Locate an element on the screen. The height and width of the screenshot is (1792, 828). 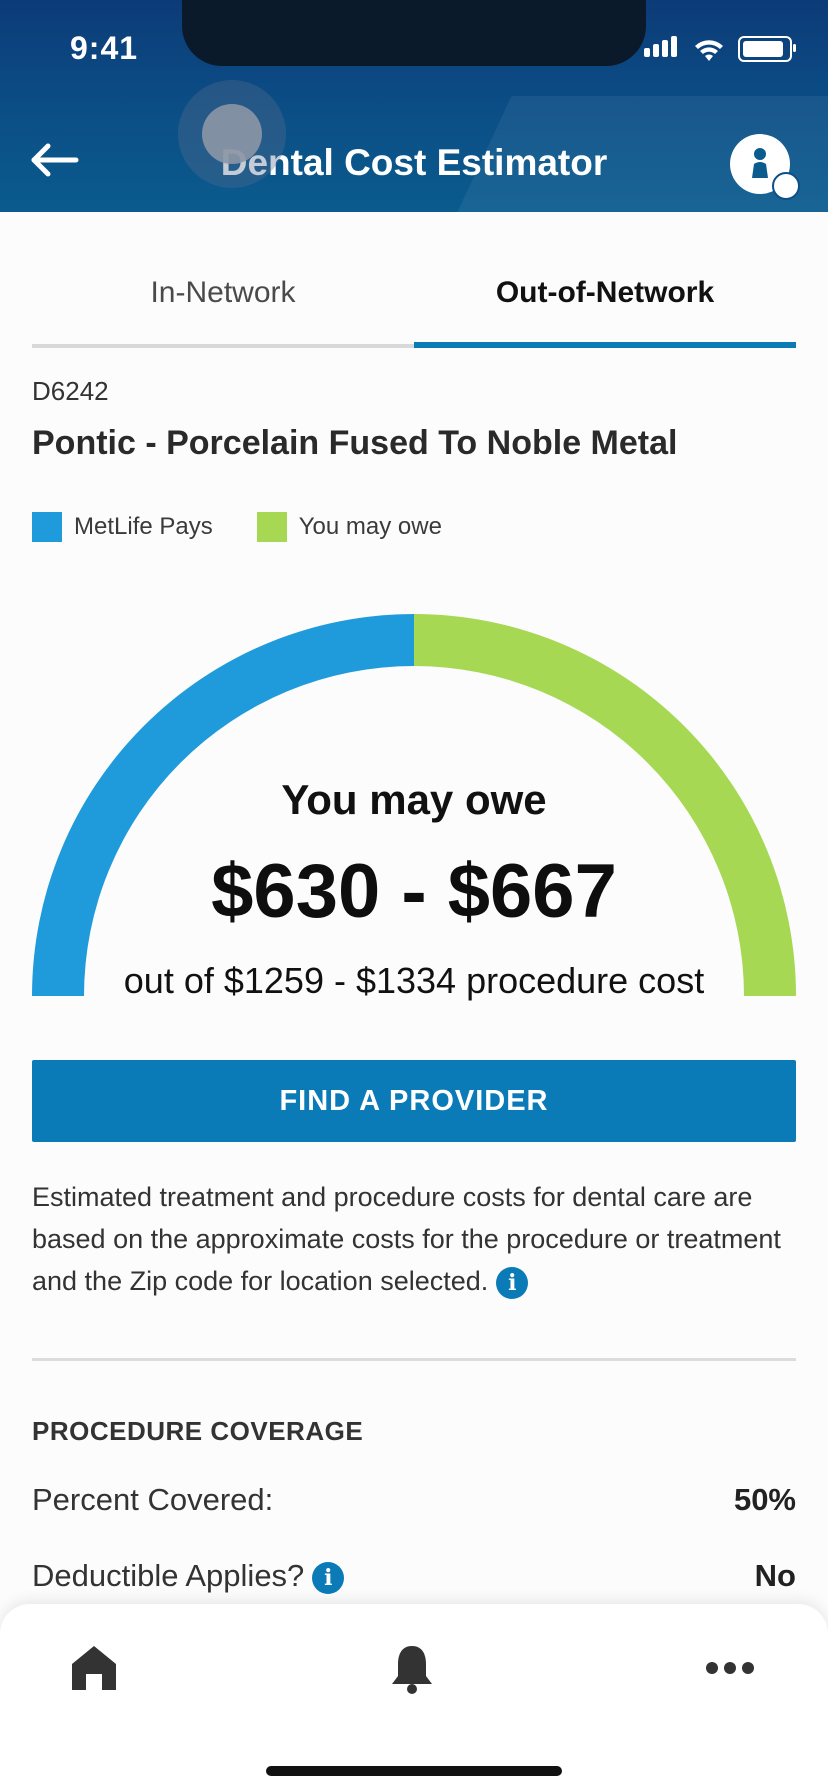
legend-item-metlife: MetLife Pays is located at coordinates (122, 527).